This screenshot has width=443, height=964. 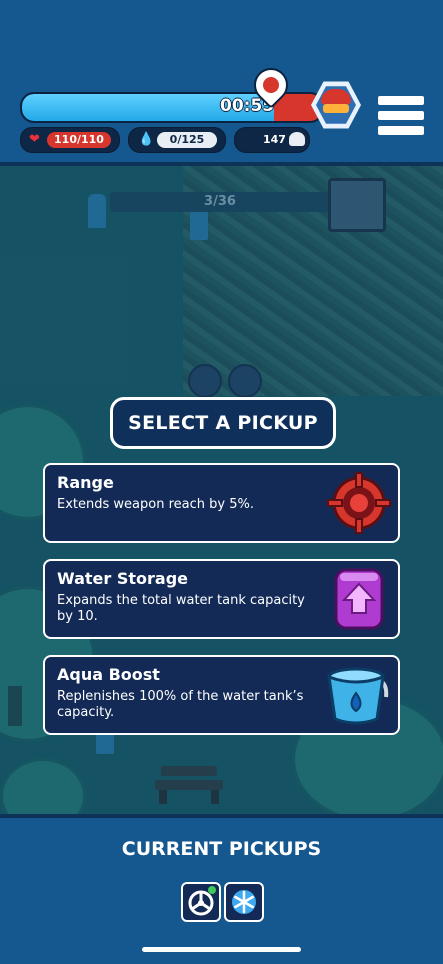 I want to click on target-icon, so click(x=359, y=503).